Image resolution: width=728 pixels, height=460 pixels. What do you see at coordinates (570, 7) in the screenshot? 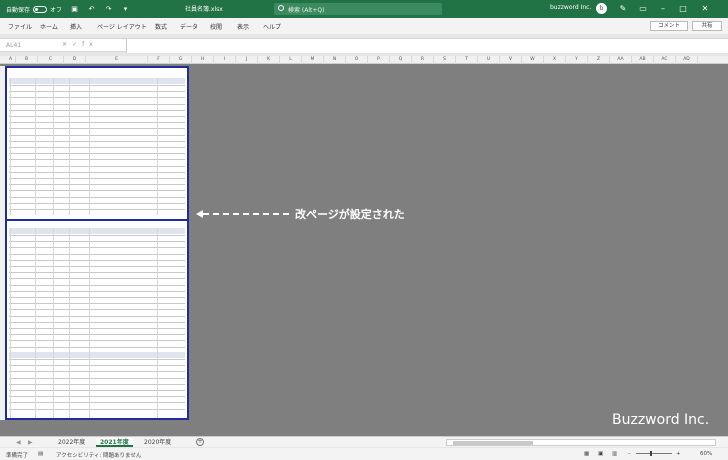
I see `user-name: buzzword Inc.` at bounding box center [570, 7].